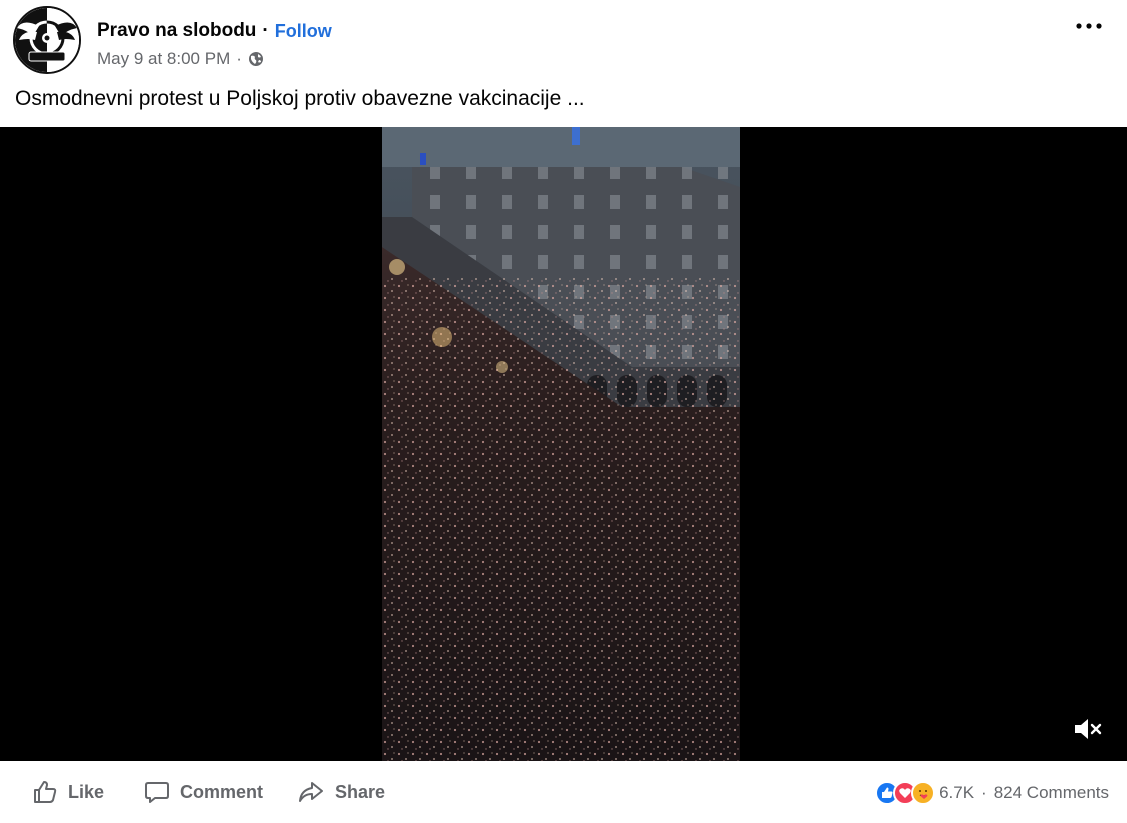  What do you see at coordinates (956, 793) in the screenshot?
I see `reaction-count: 6.7K` at bounding box center [956, 793].